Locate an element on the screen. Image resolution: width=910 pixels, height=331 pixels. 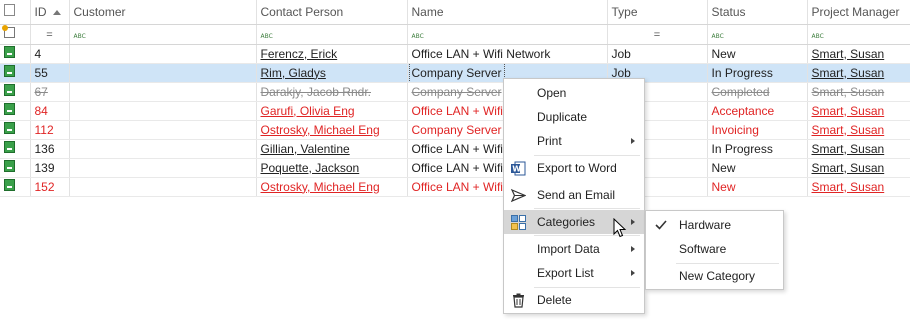
menu-item-import-data: Import Data is located at coordinates (574, 249).